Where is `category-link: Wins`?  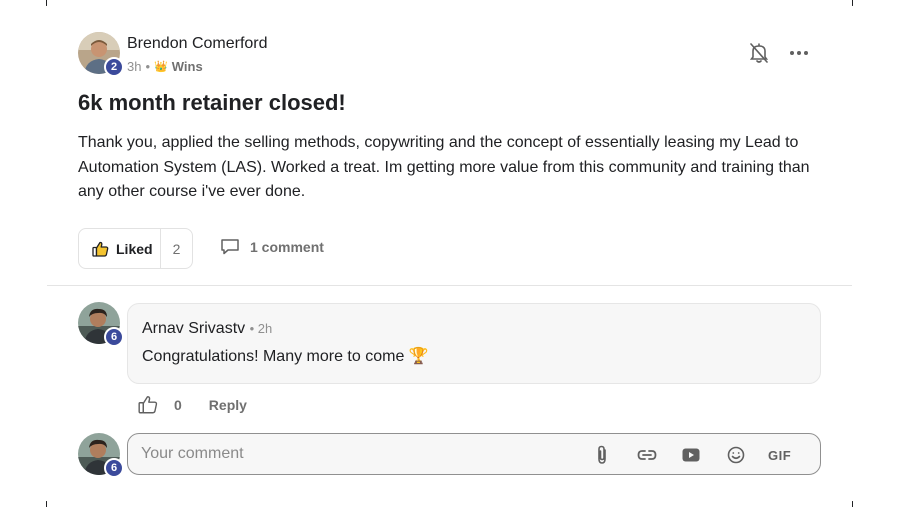
category-link: Wins is located at coordinates (187, 66).